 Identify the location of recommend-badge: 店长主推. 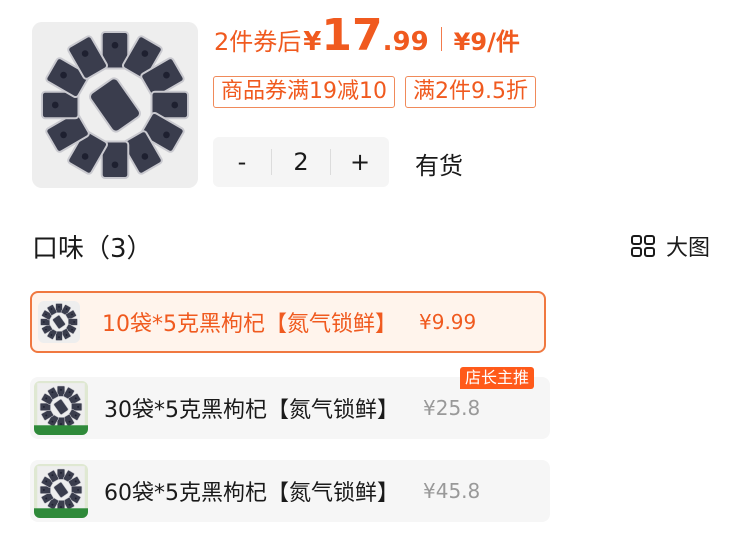
(497, 378).